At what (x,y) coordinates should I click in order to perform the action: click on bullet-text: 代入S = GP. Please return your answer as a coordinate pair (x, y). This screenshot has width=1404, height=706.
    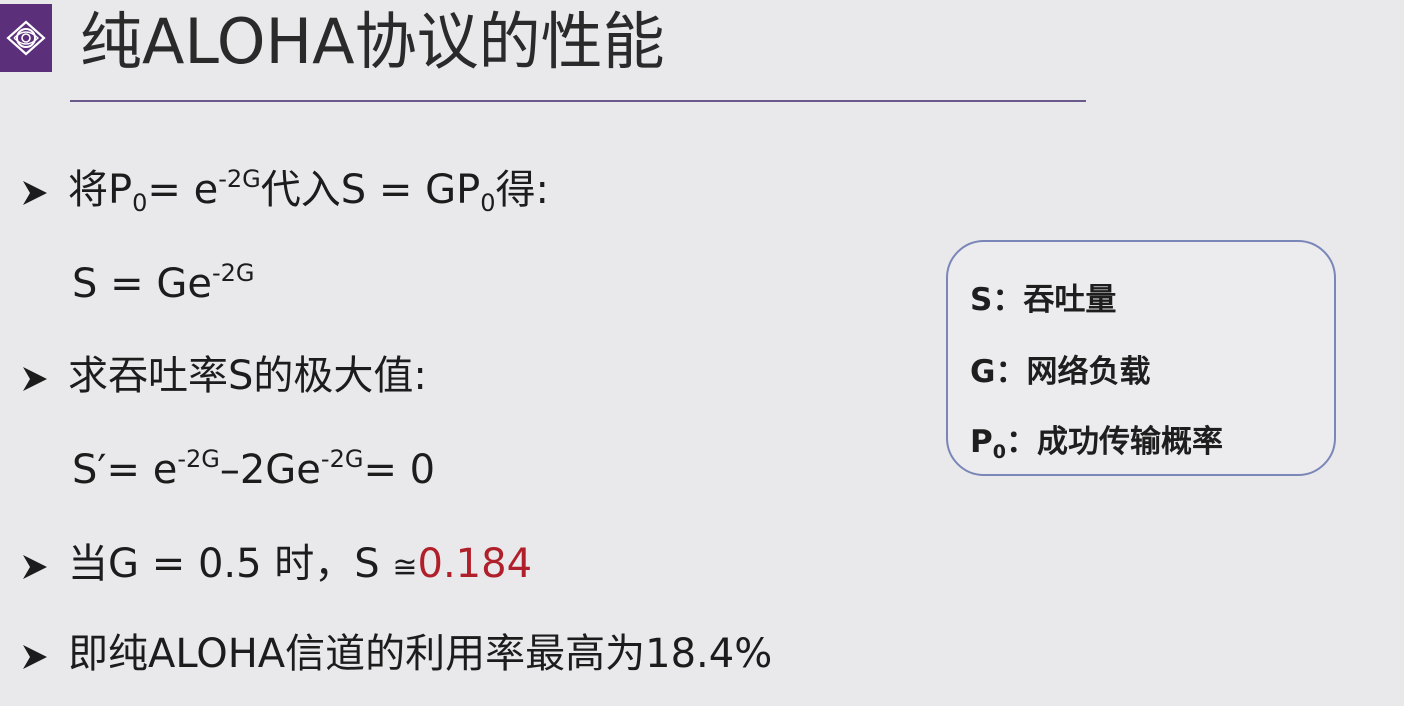
    Looking at the image, I should click on (370, 190).